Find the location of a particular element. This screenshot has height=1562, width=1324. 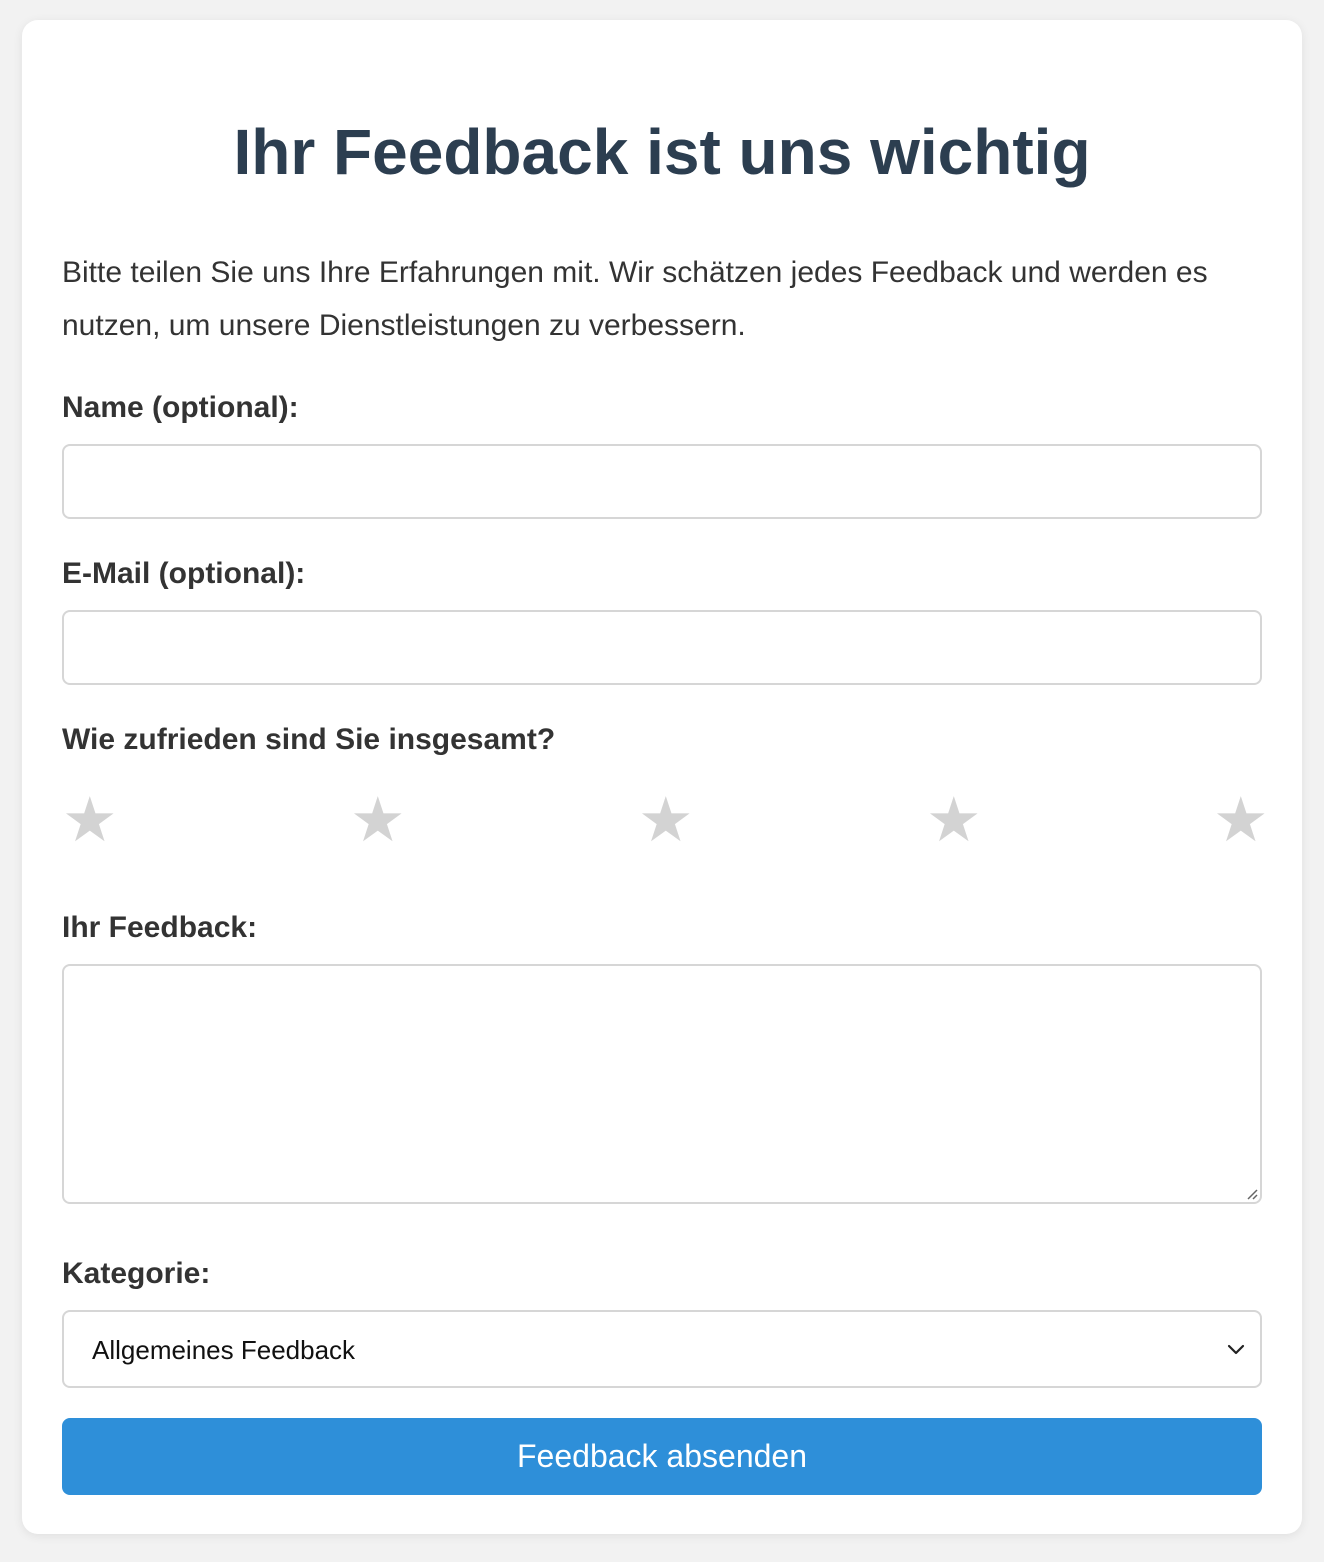

page-title: Ihr Feedback ist uns wichtig is located at coordinates (662, 152).